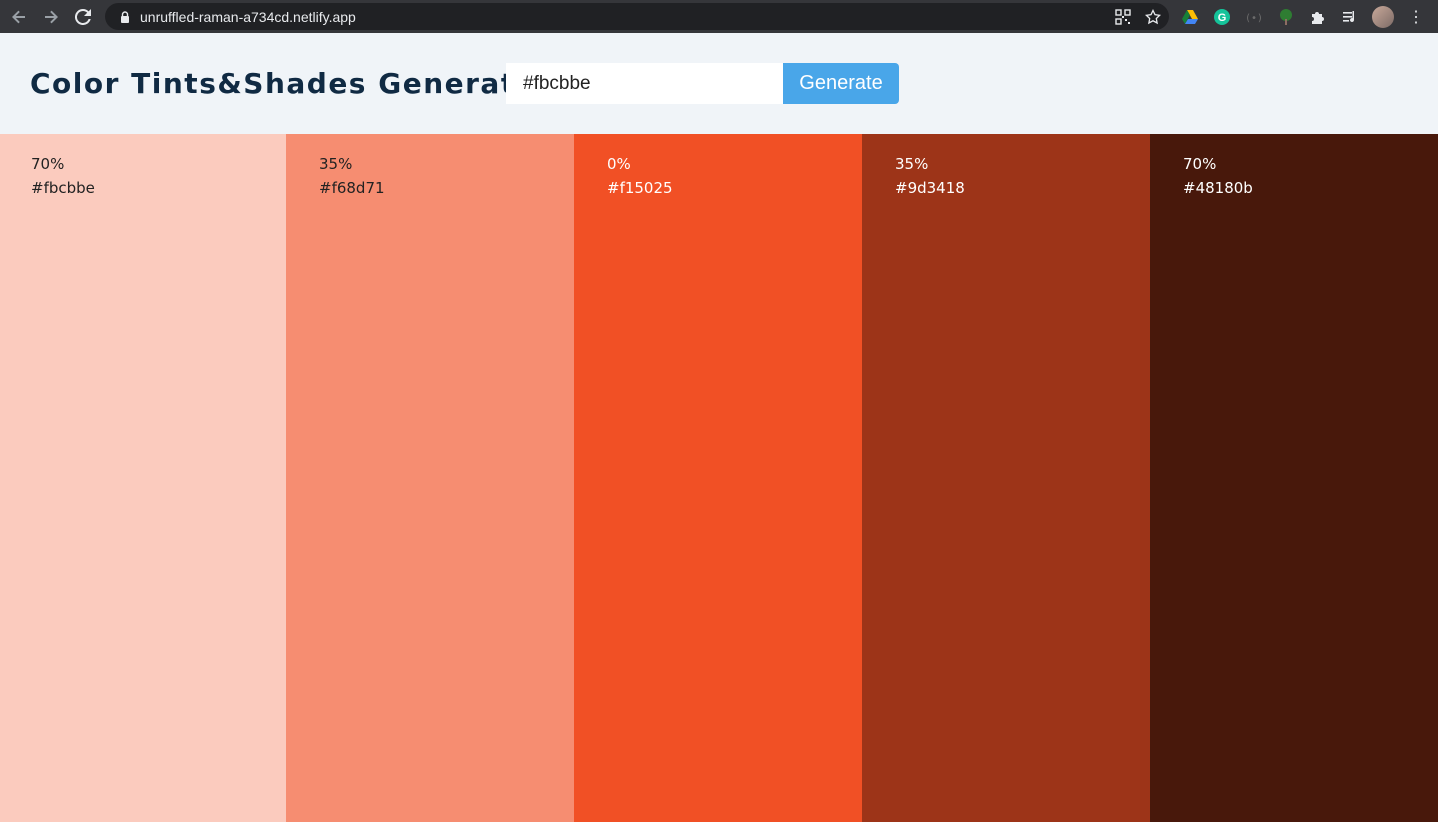  What do you see at coordinates (1318, 17) in the screenshot?
I see `puzzle-icon` at bounding box center [1318, 17].